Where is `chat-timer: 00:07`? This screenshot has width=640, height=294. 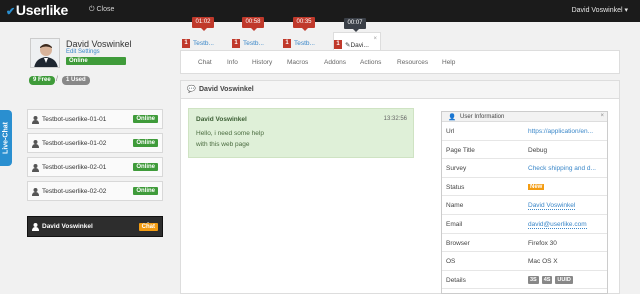
chat-timer: 00:07 is located at coordinates (355, 25).